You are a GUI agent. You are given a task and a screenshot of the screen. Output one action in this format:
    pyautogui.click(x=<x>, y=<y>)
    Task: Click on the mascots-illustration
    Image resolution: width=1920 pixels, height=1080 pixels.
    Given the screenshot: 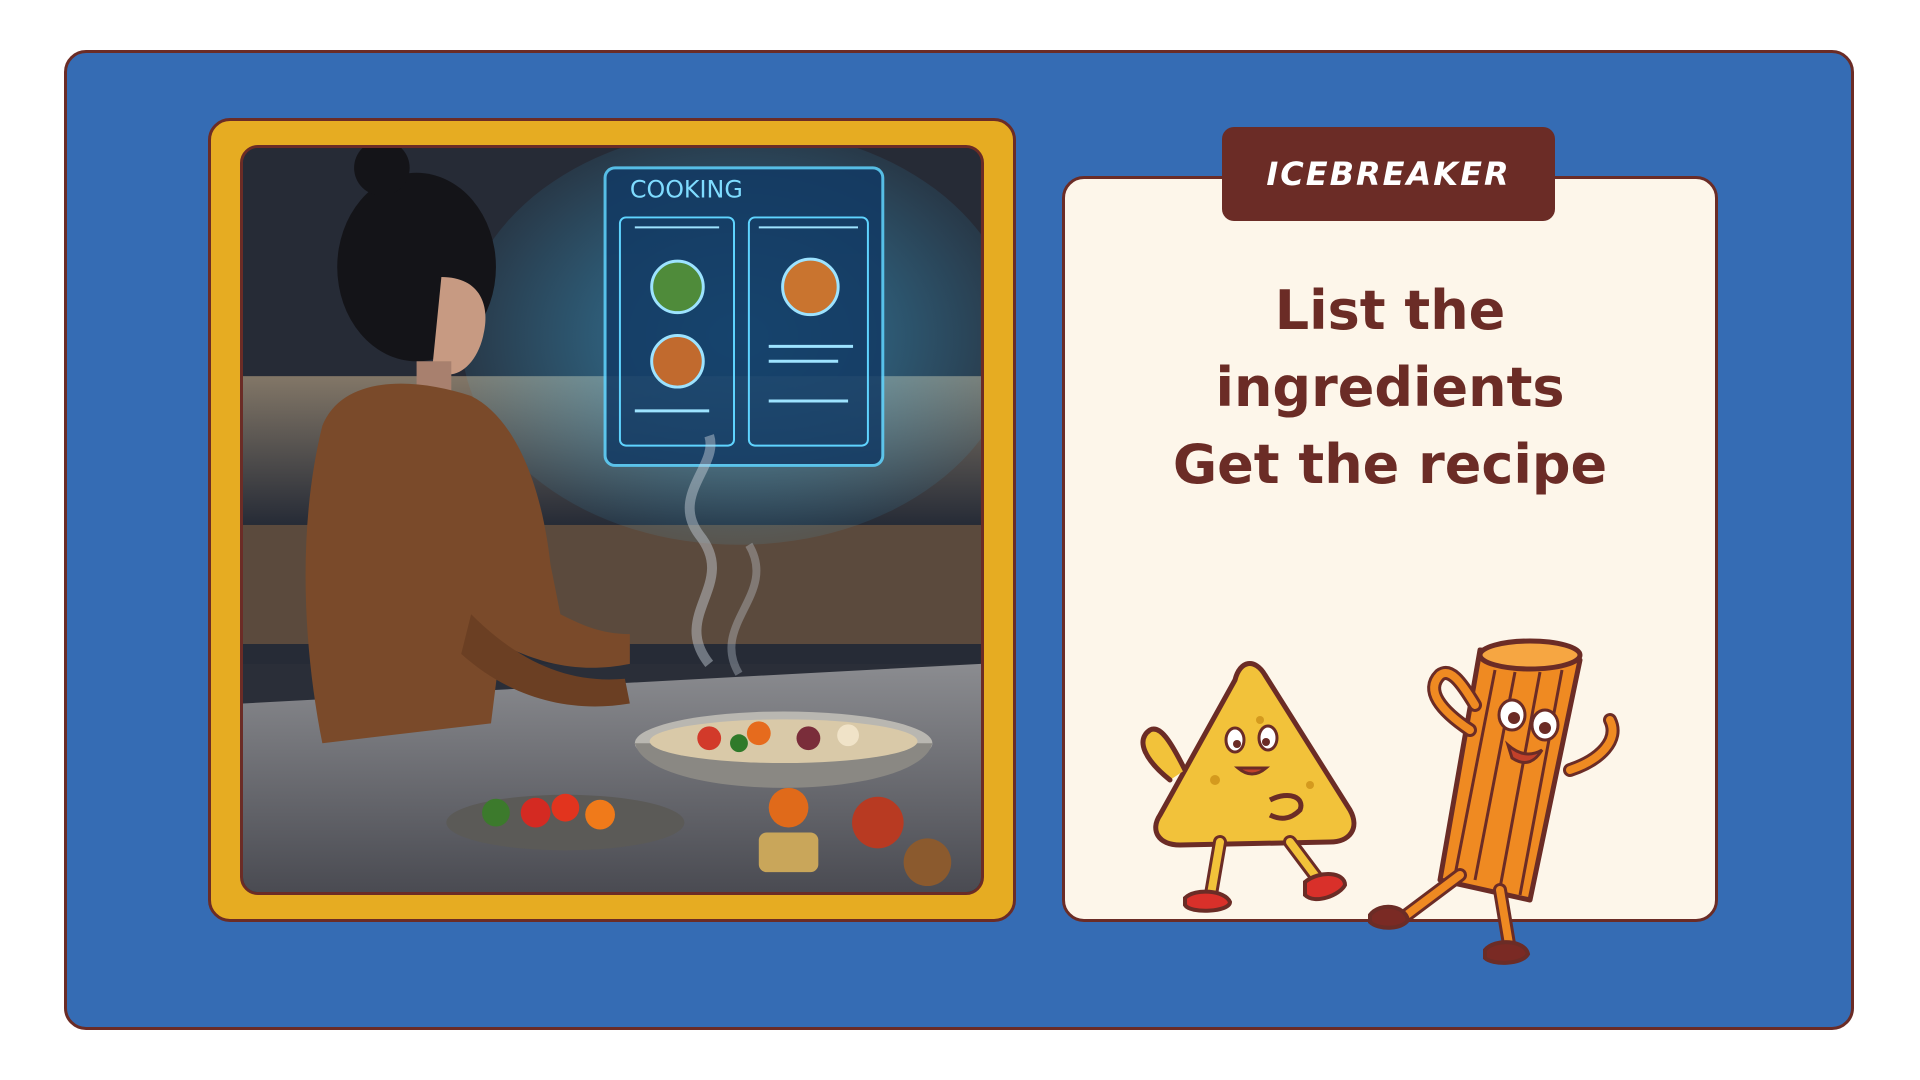 What is the action you would take?
    pyautogui.click(x=1380, y=801)
    